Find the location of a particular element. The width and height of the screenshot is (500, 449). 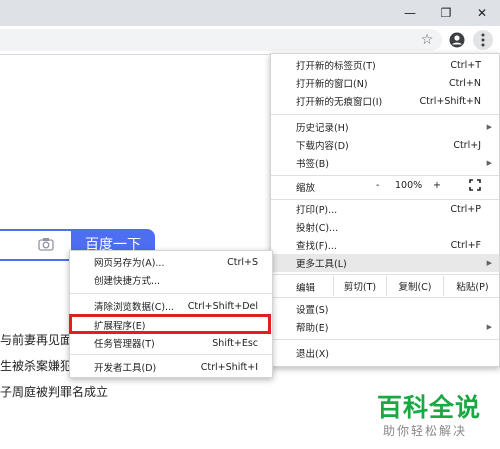

copy-button: 复制(C) is located at coordinates (414, 286).